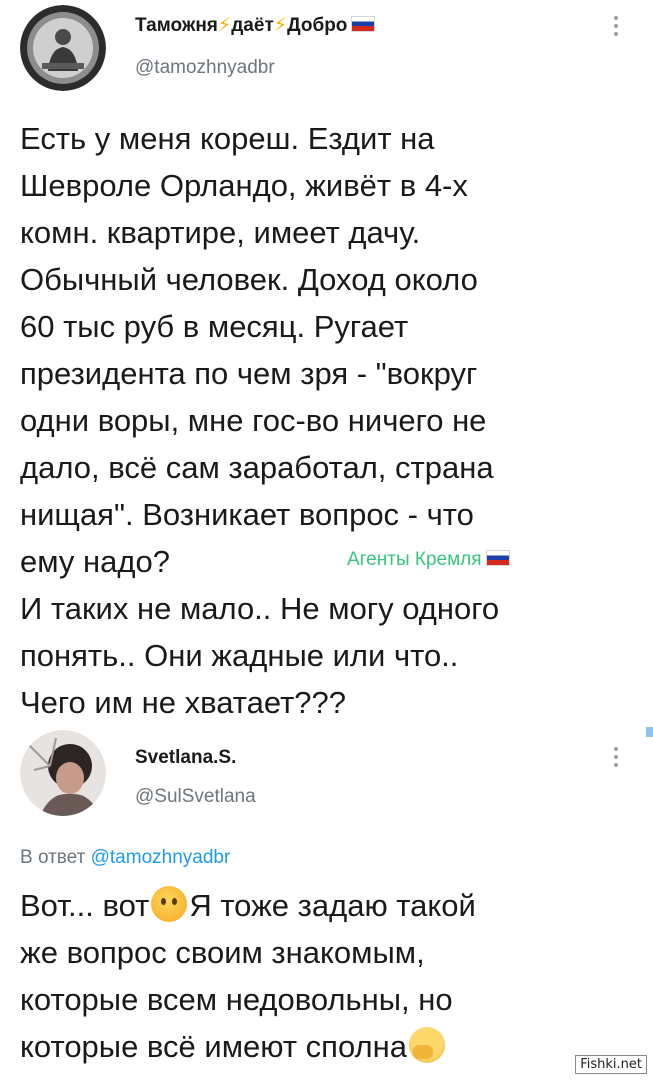 The image size is (653, 1080). I want to click on reply-to: В ответ @tamozhnyadbr, so click(125, 858).